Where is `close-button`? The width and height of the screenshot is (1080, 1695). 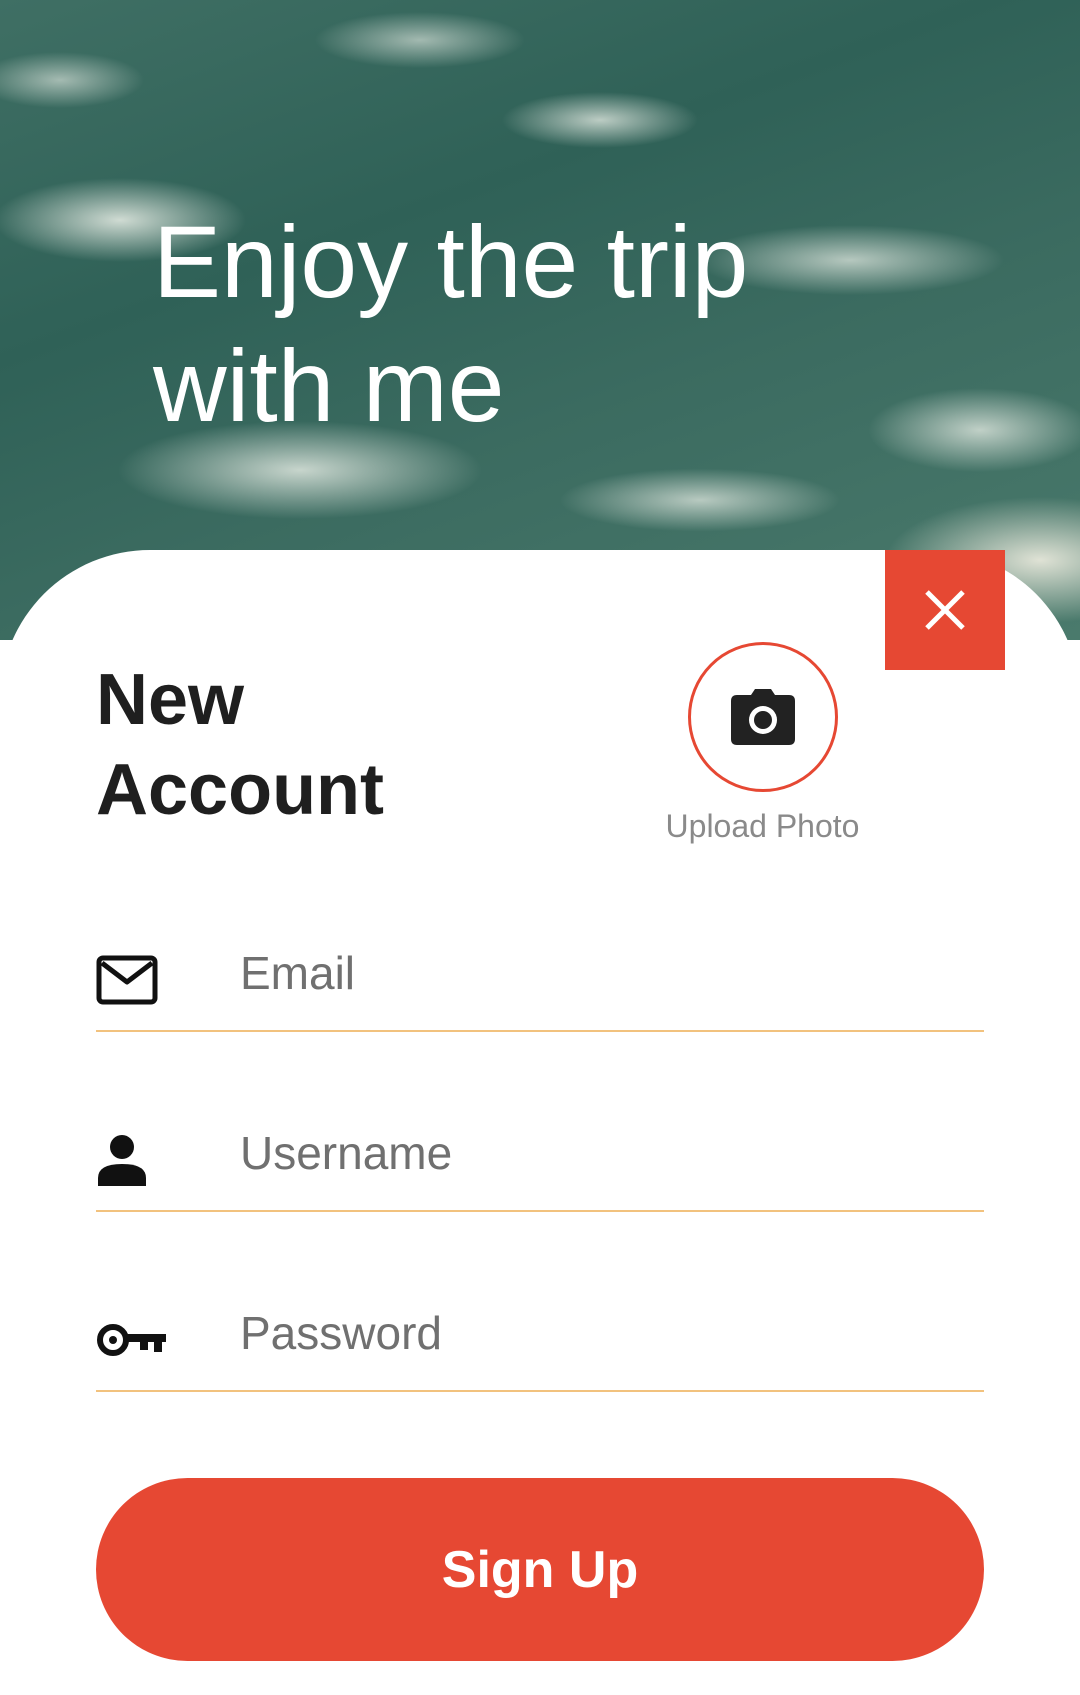
close-button is located at coordinates (945, 610).